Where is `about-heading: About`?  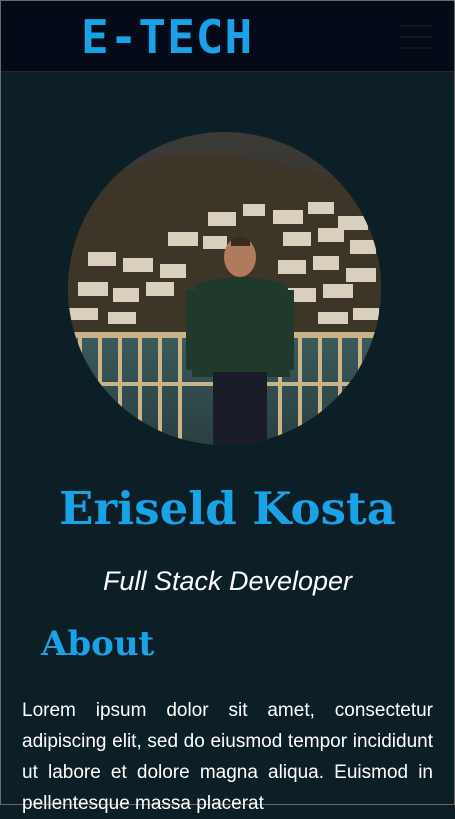 about-heading: About is located at coordinates (98, 644).